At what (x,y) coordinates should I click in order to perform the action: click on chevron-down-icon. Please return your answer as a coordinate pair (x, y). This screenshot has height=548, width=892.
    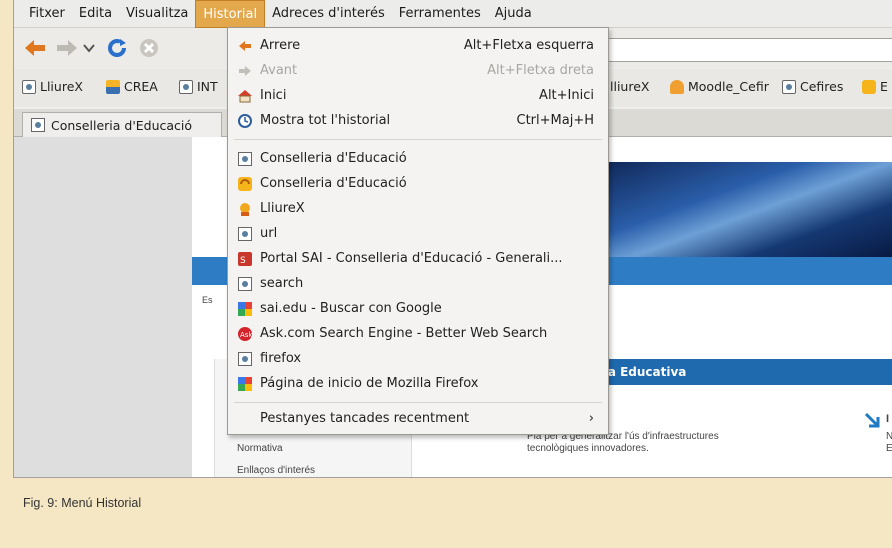
    Looking at the image, I should click on (89, 48).